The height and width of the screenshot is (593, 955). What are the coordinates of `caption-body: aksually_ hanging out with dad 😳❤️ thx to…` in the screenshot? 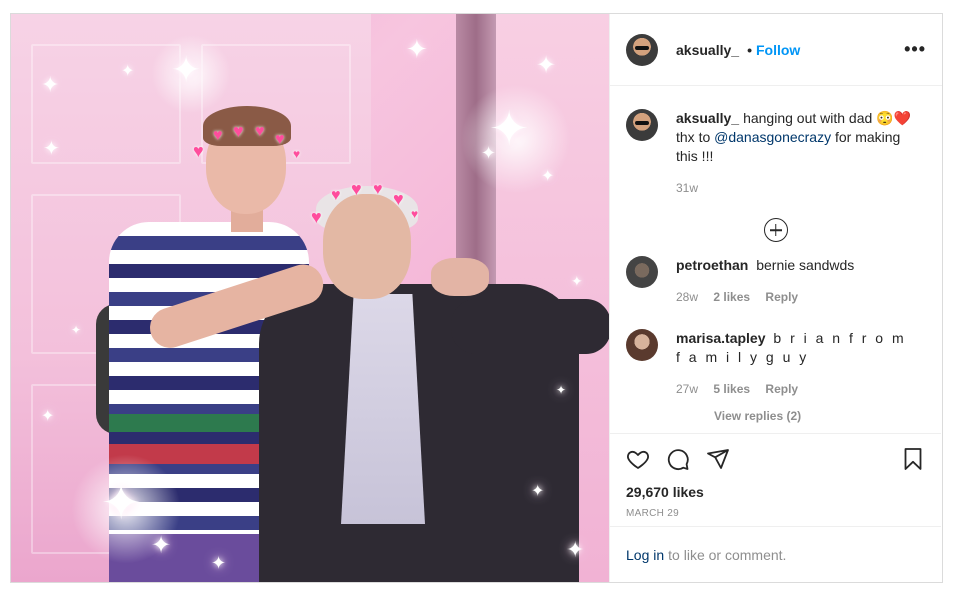 It's located at (796, 153).